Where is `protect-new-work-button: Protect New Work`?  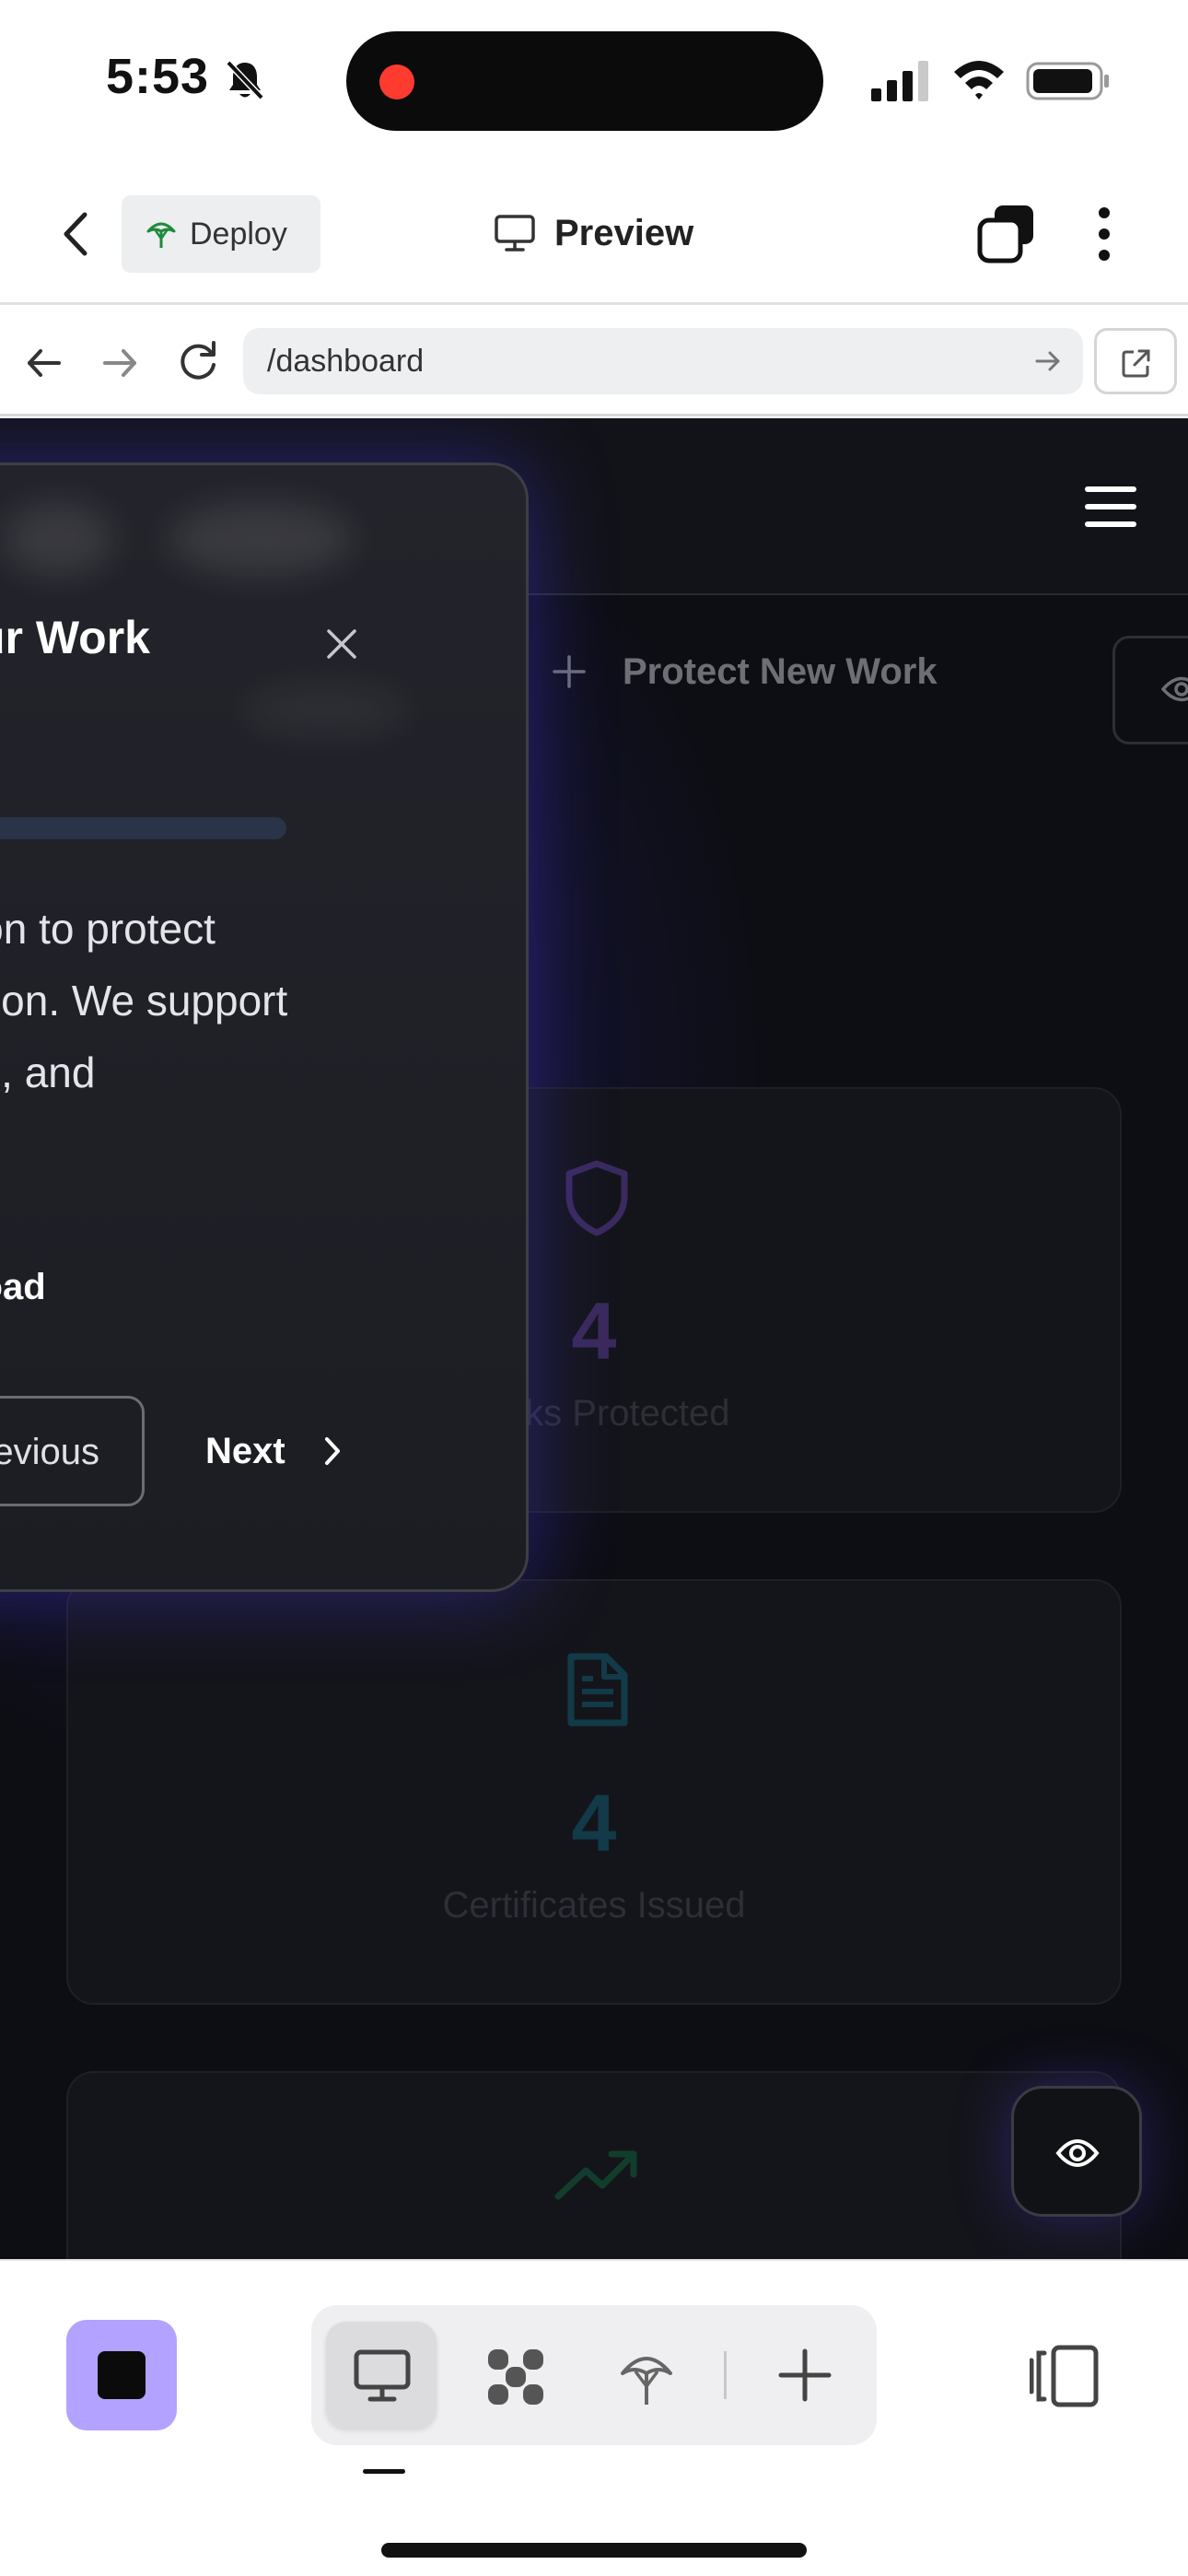
protect-new-work-button: Protect New Work is located at coordinates (745, 671).